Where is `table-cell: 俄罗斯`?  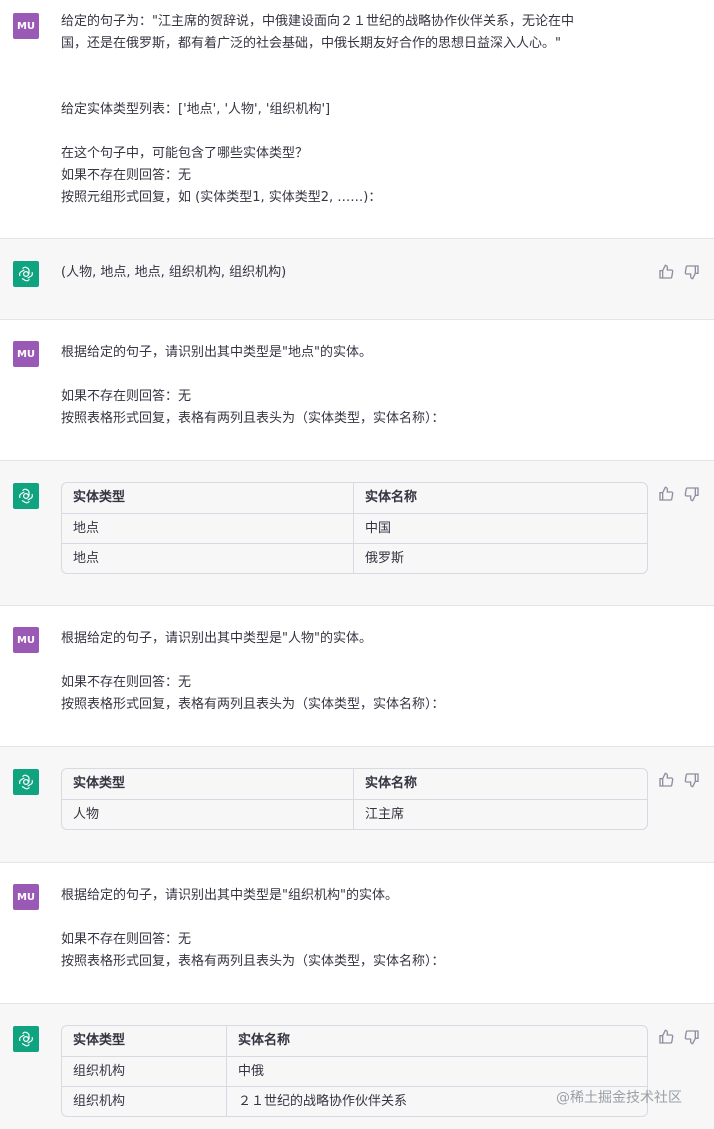
table-cell: 俄罗斯 is located at coordinates (500, 558).